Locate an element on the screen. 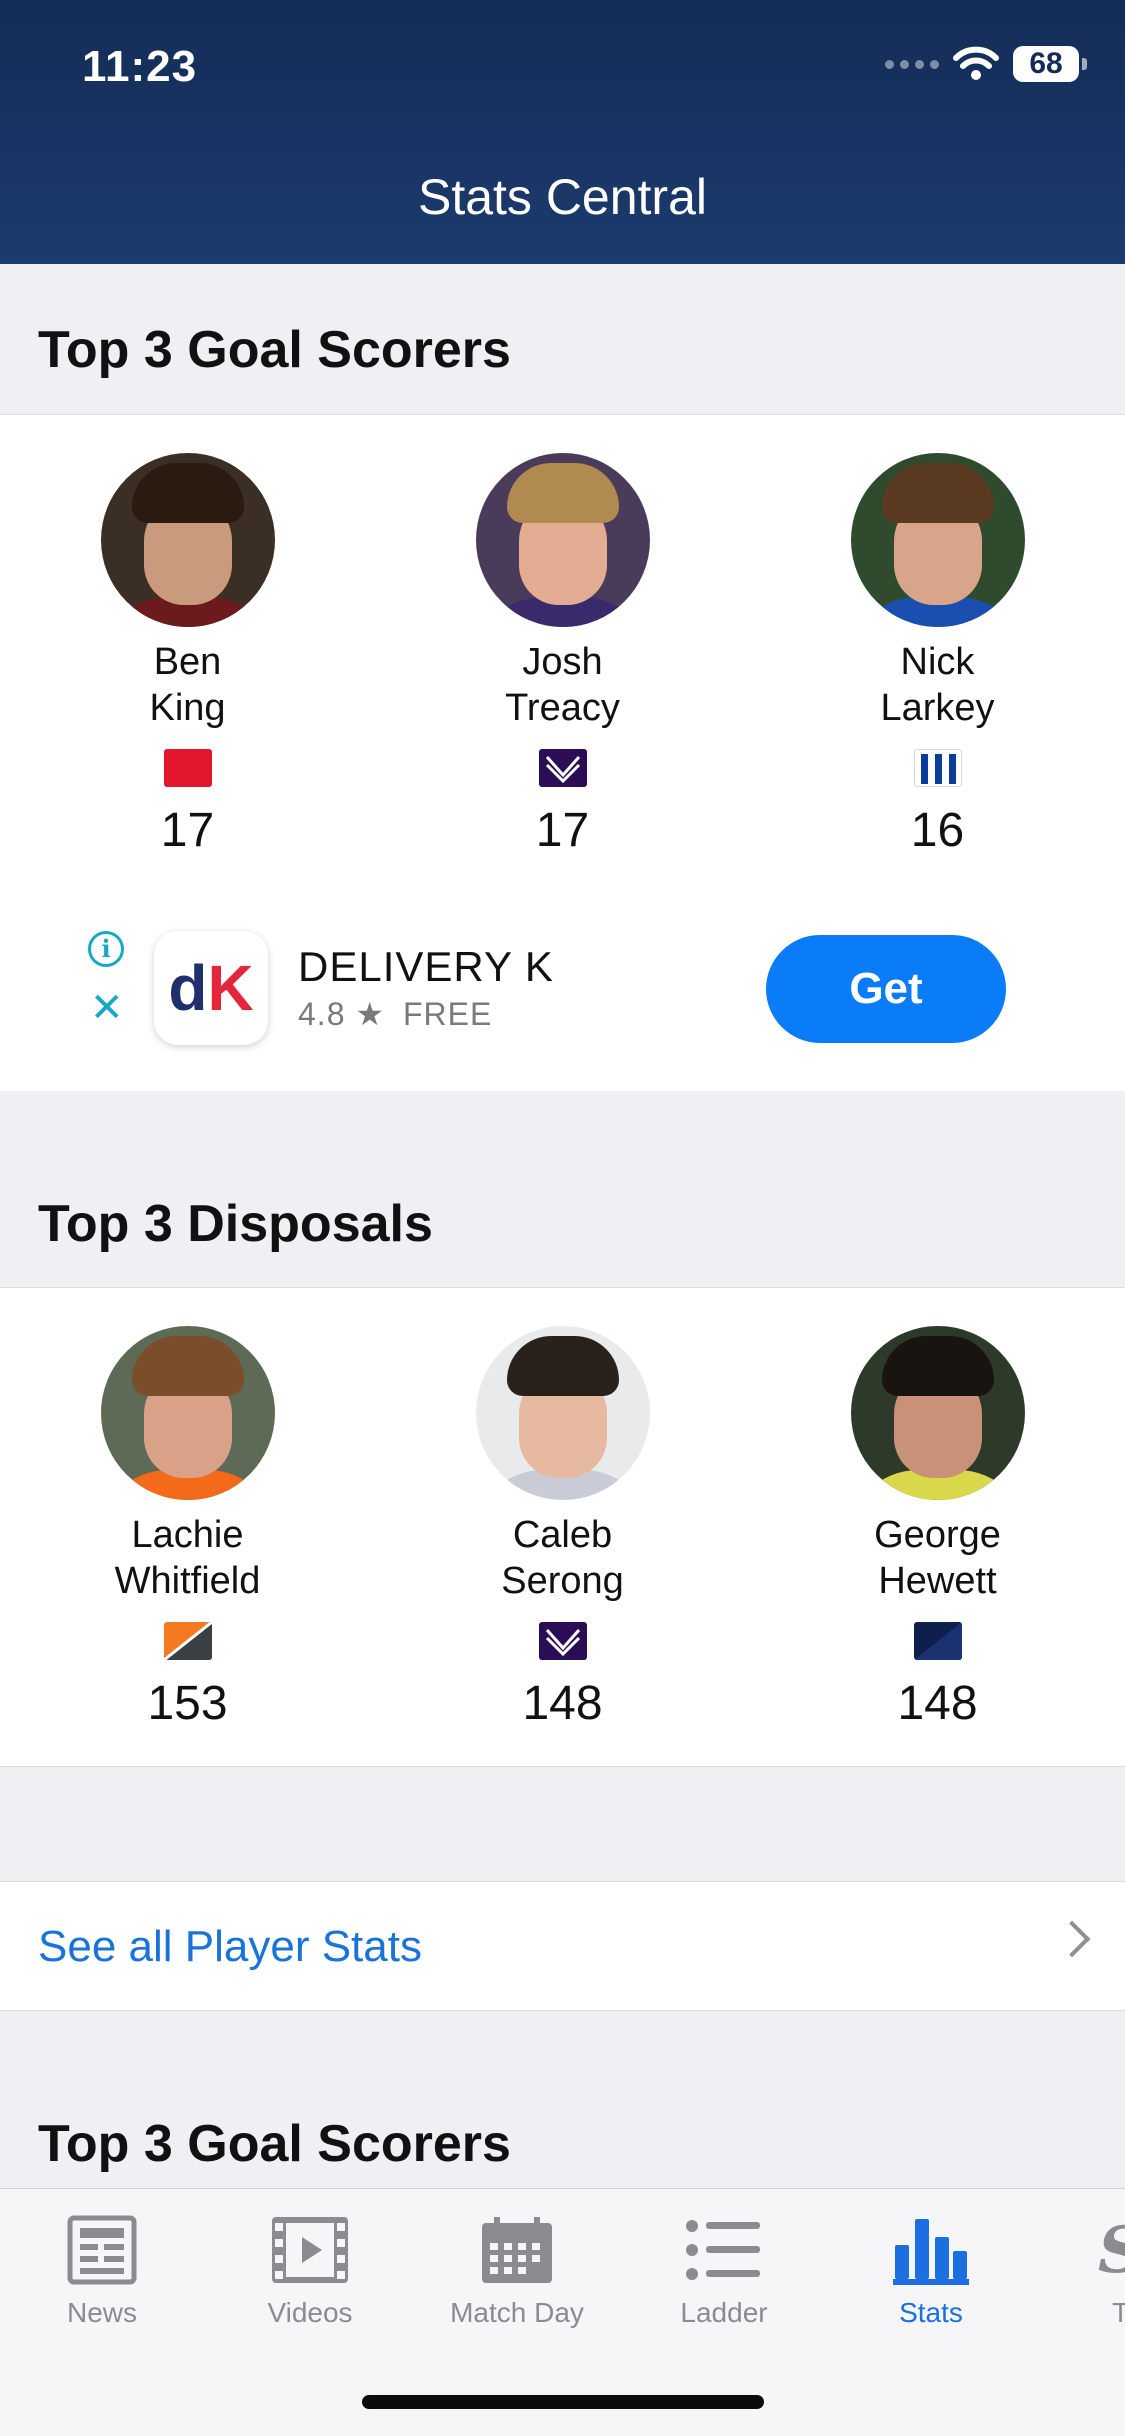 The image size is (1125, 2436). stat-value: 153 is located at coordinates (187, 1703).